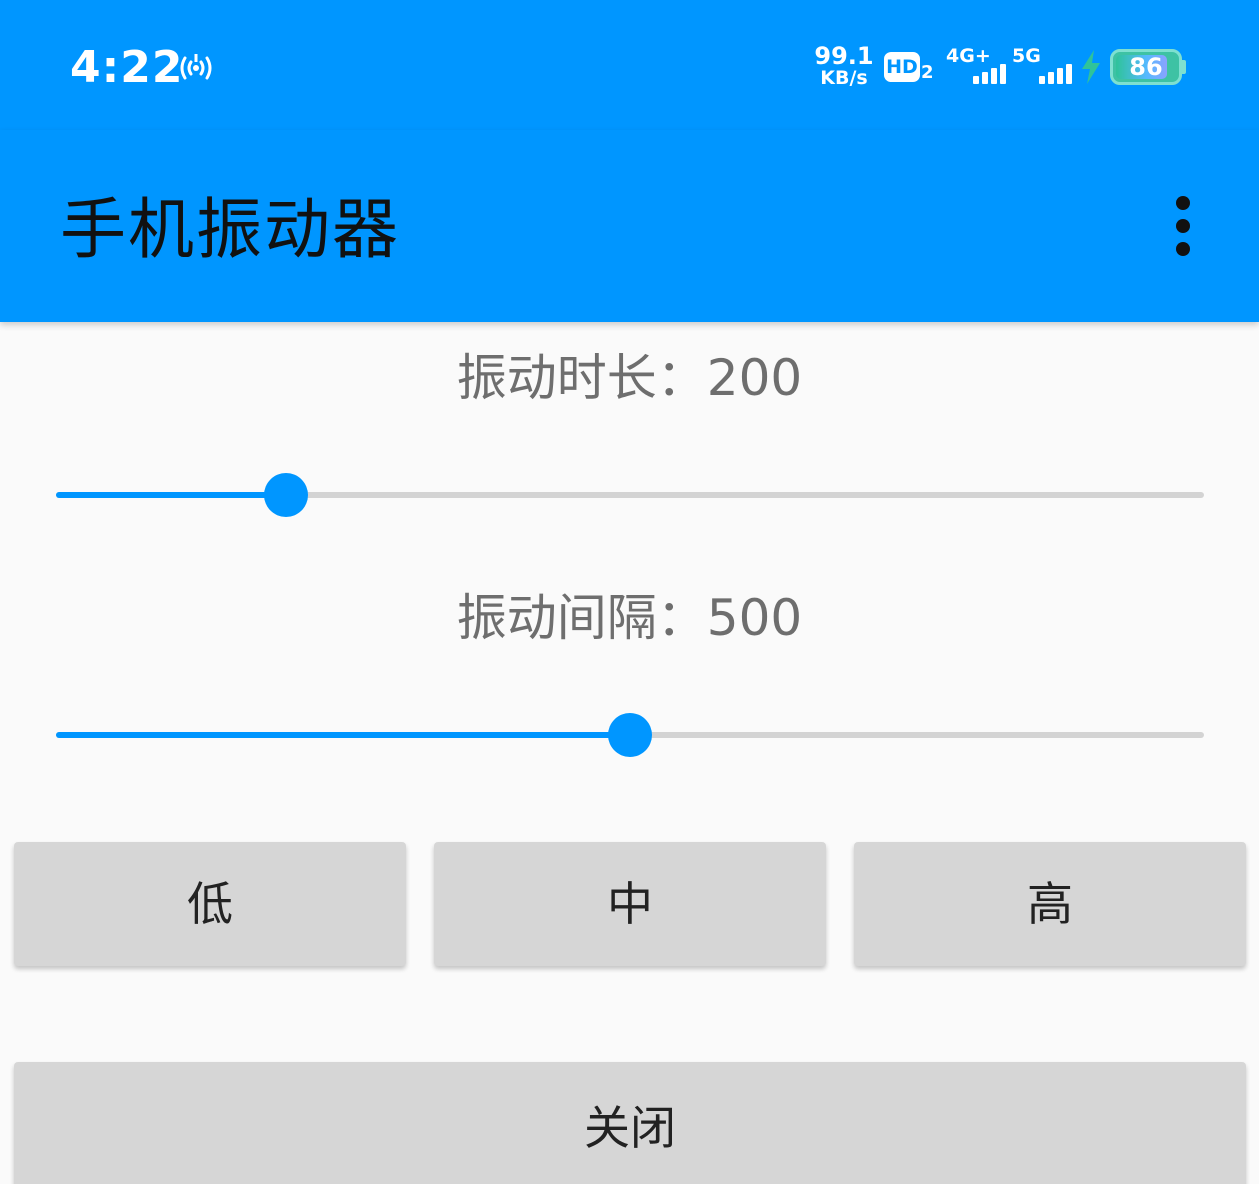 The width and height of the screenshot is (1259, 1184). Describe the element at coordinates (629, 65) in the screenshot. I see `status-bar: 4:22 99.1 KB/s HD 2 4G+ 5G 86` at that location.